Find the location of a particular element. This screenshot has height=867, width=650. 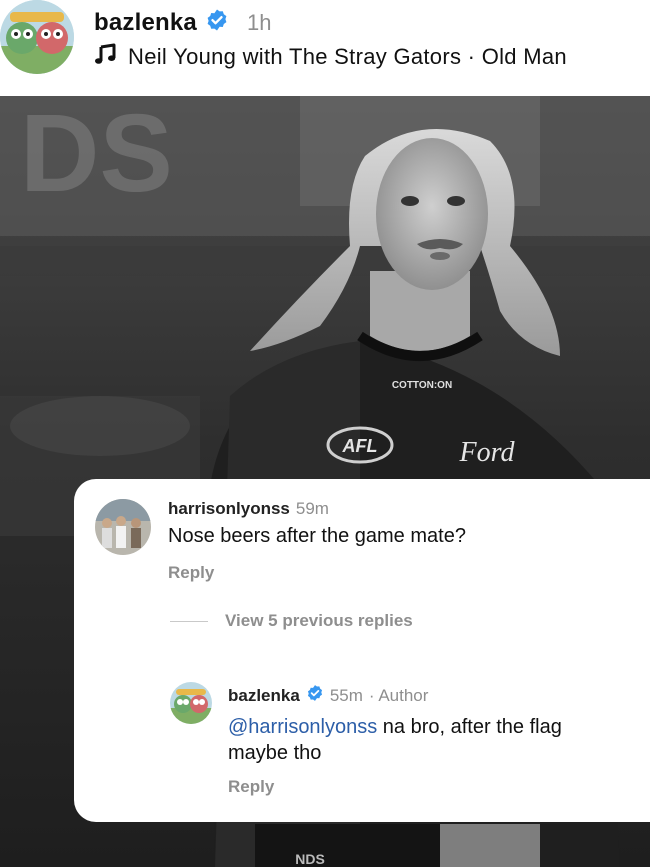

reply-time: 55m is located at coordinates (346, 695).